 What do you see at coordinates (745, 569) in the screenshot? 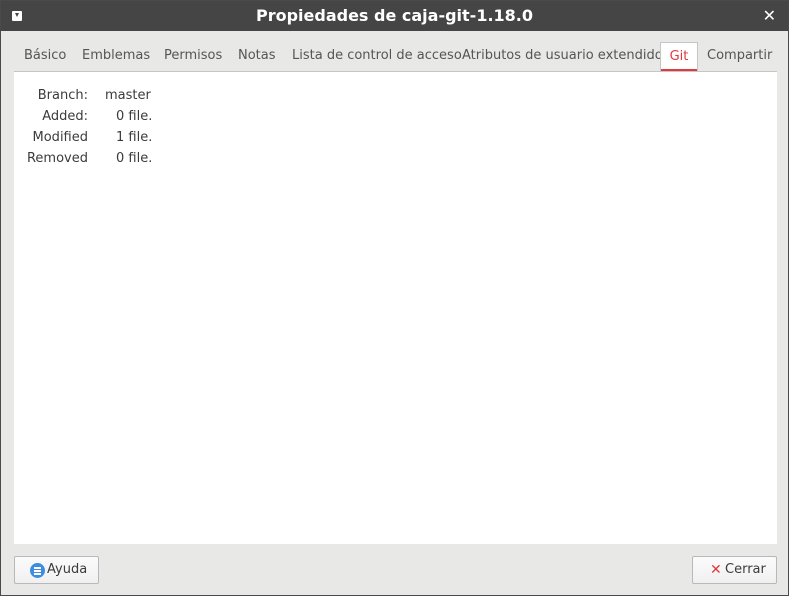
I see `close-button-label: Cerrar` at bounding box center [745, 569].